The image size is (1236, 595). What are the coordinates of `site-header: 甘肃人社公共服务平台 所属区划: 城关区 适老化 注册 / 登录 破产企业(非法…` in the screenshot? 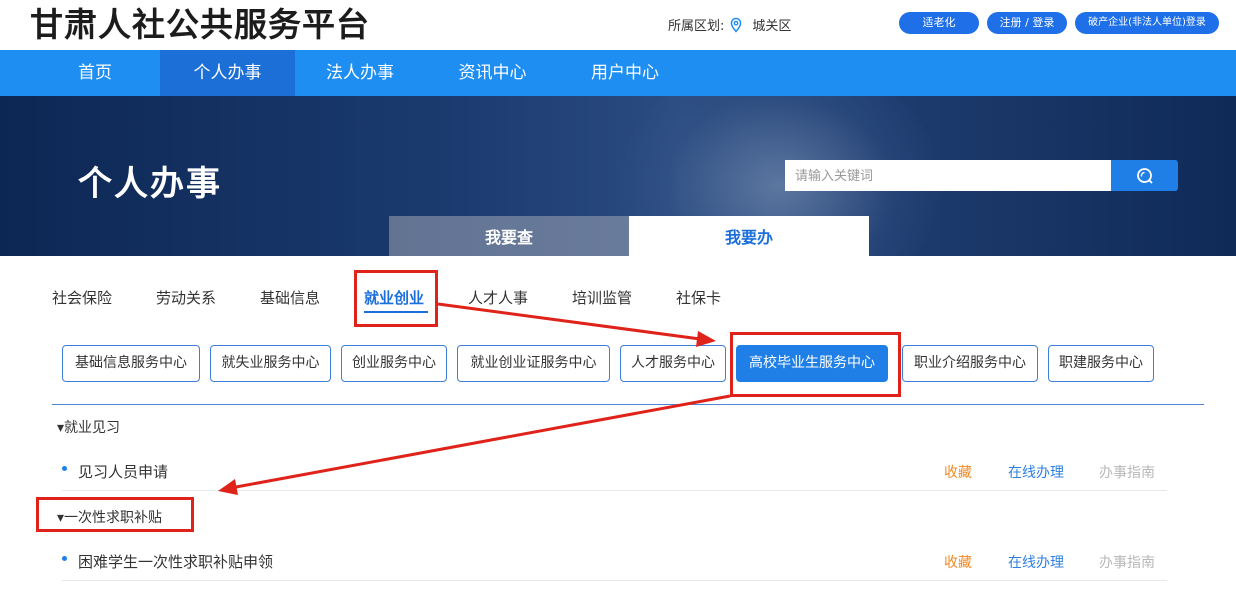 It's located at (618, 25).